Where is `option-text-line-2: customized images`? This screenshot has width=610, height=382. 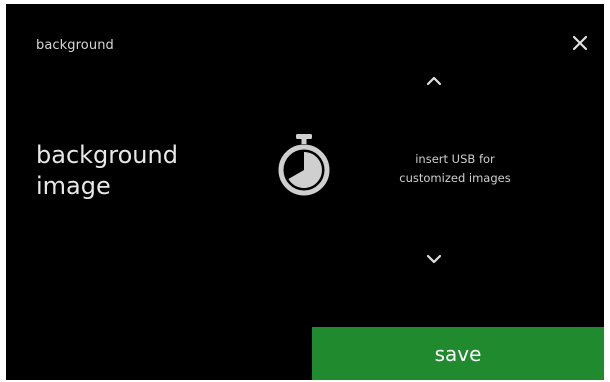 option-text-line-2: customized images is located at coordinates (455, 178).